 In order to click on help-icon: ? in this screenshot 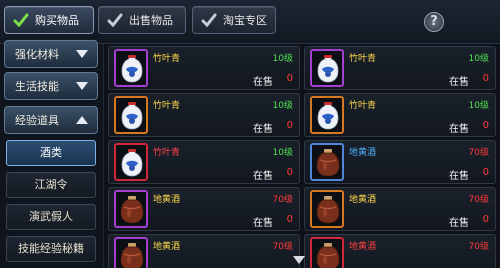, I will do `click(434, 22)`.